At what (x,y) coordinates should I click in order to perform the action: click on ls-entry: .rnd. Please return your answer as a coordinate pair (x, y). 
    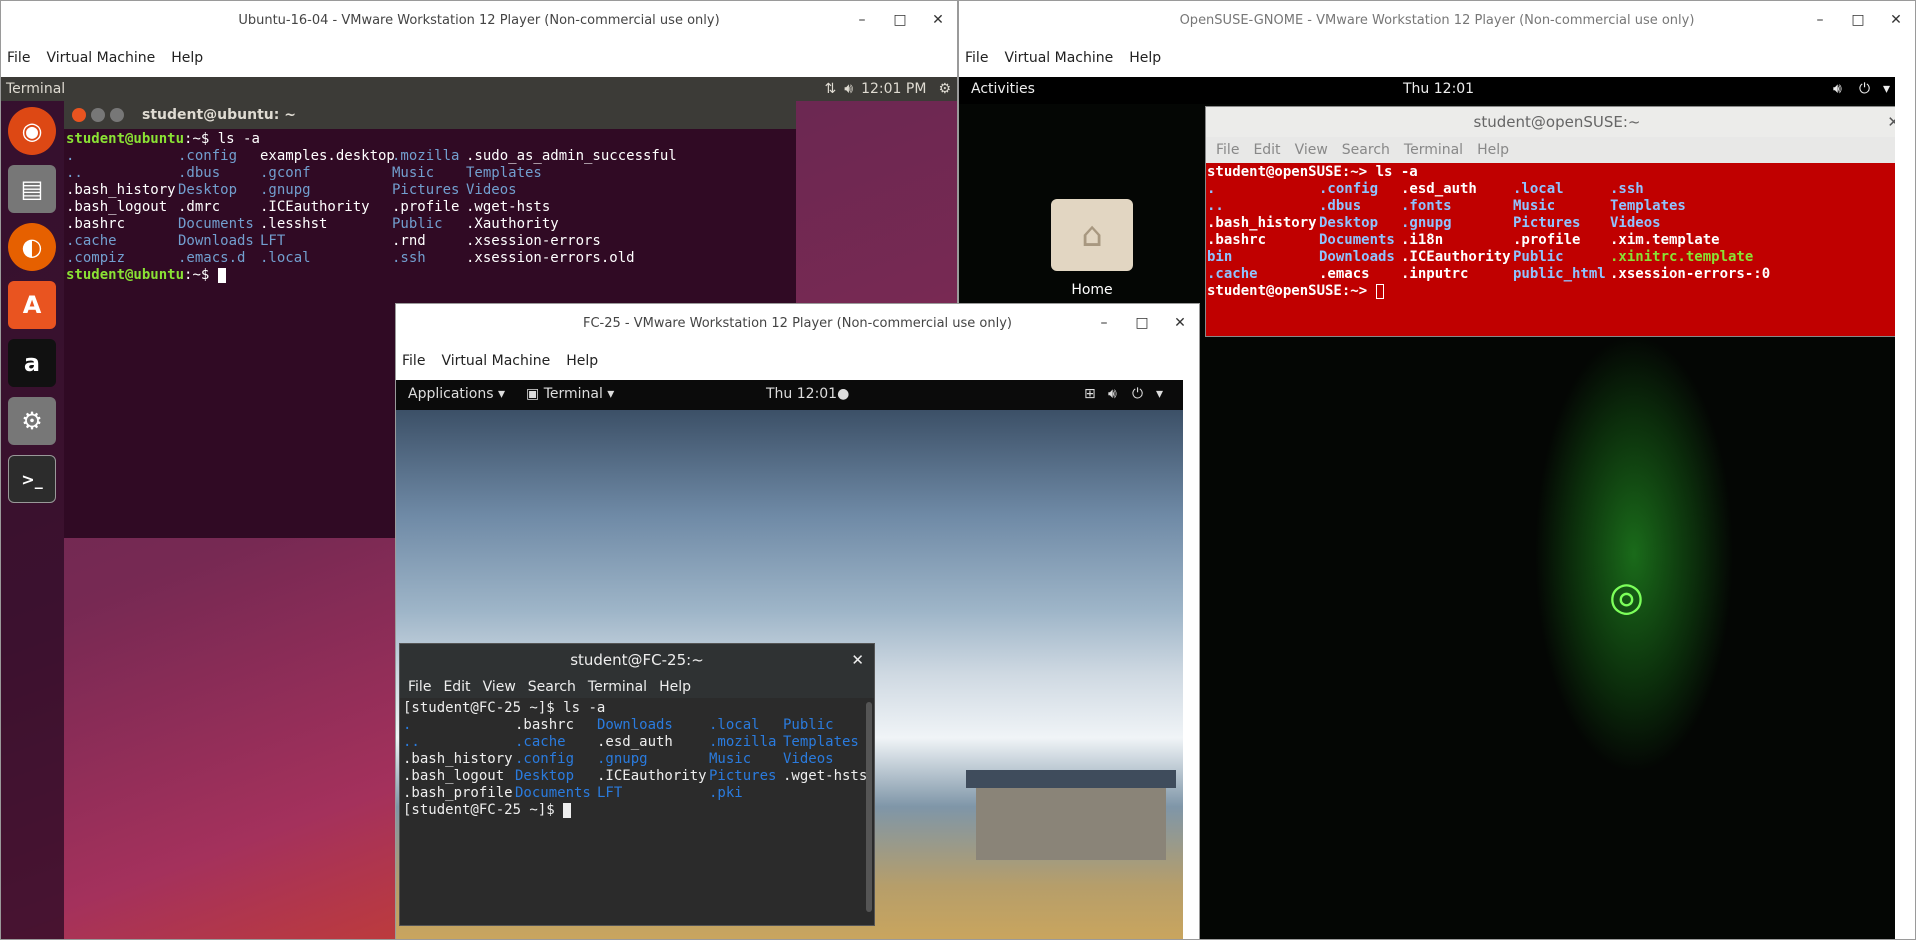
    Looking at the image, I should click on (409, 241).